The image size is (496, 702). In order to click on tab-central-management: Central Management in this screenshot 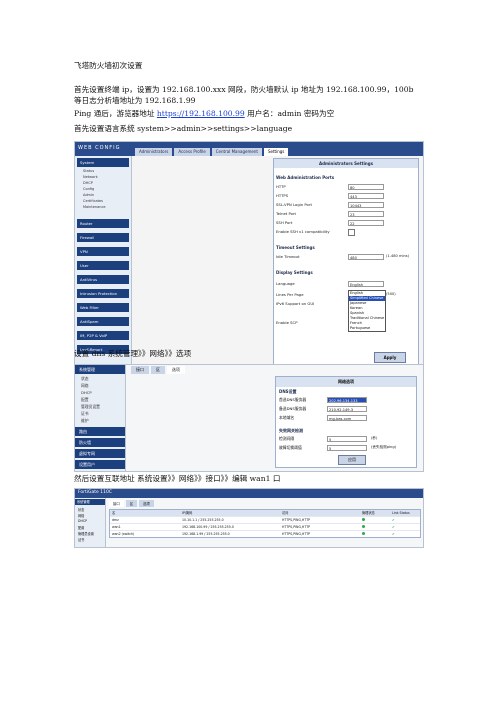, I will do `click(236, 152)`.